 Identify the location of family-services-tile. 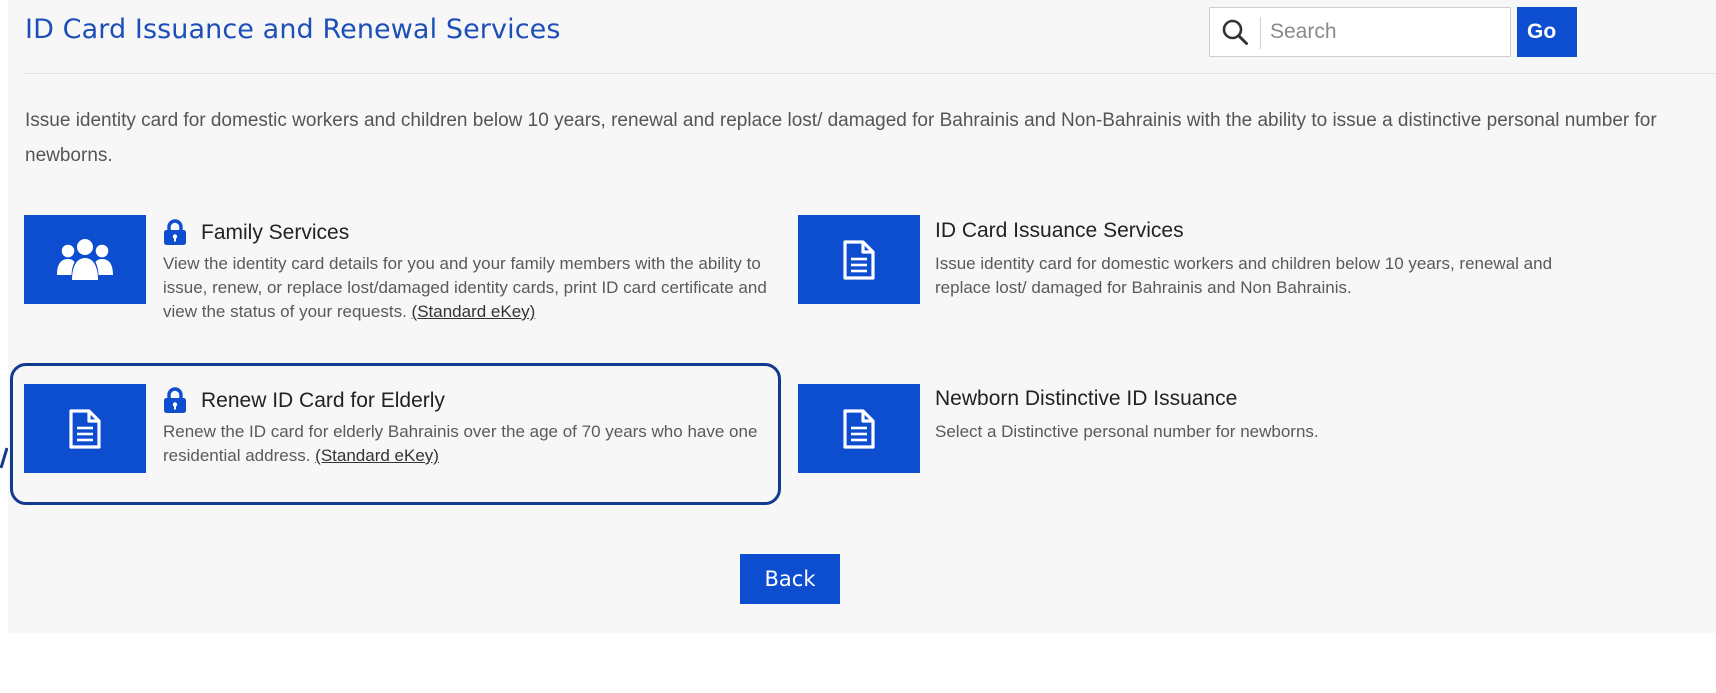
(85, 259).